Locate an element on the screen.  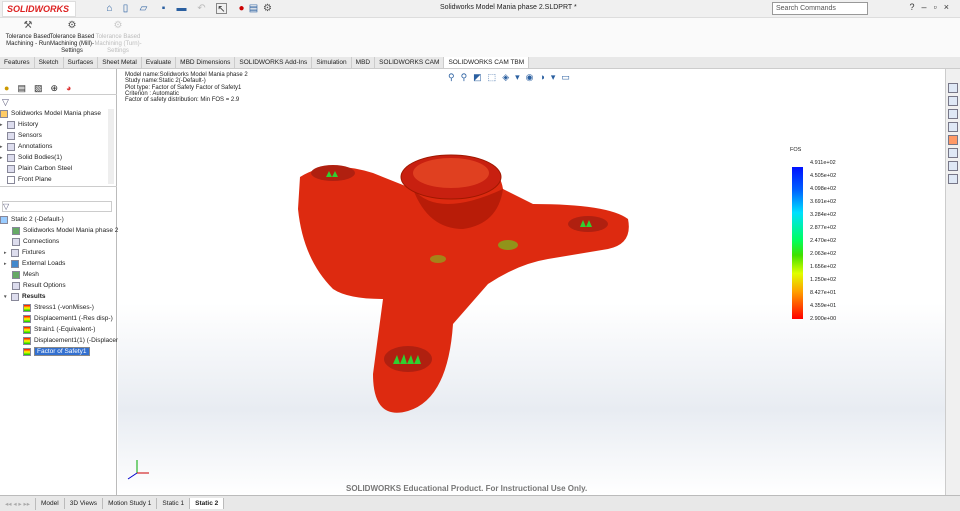
tree-annotations: ▸ Annotations is located at coordinates (26, 146).